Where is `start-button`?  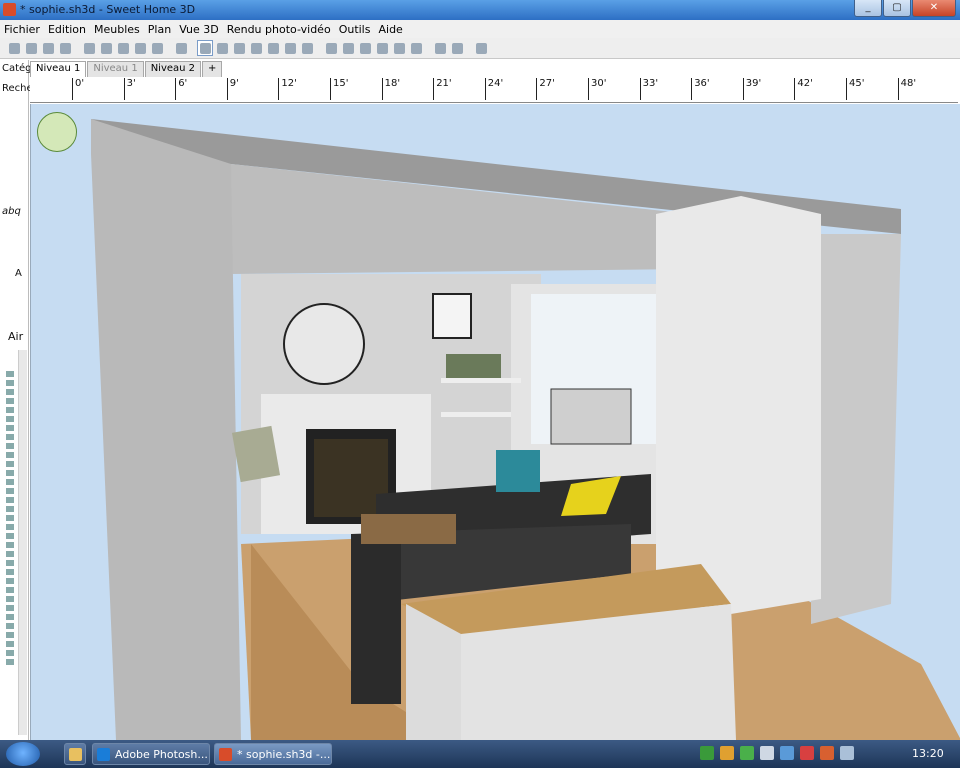
start-button is located at coordinates (23, 754).